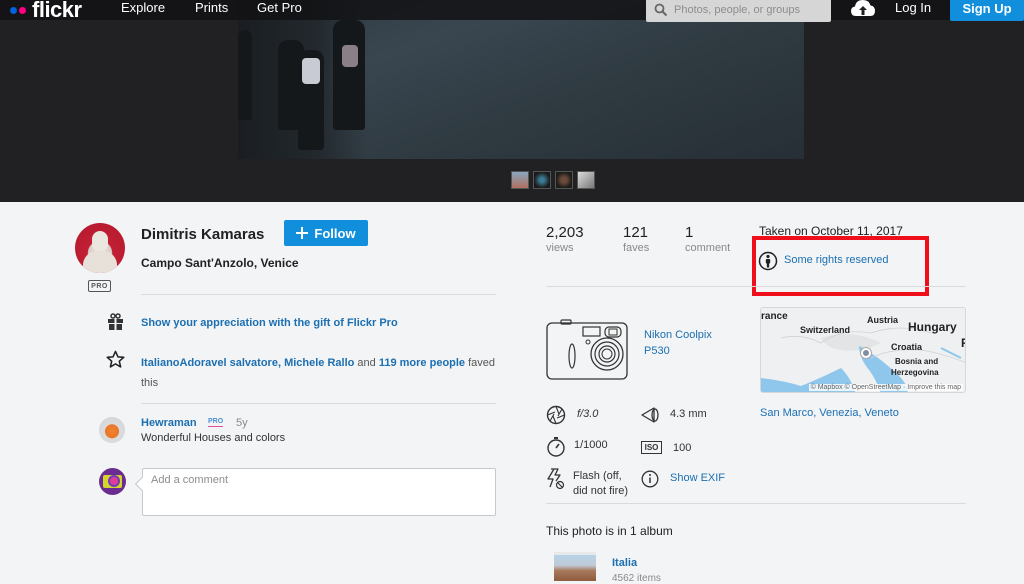 Image resolution: width=1024 pixels, height=584 pixels. I want to click on aperture-value: f/3.0, so click(588, 414).